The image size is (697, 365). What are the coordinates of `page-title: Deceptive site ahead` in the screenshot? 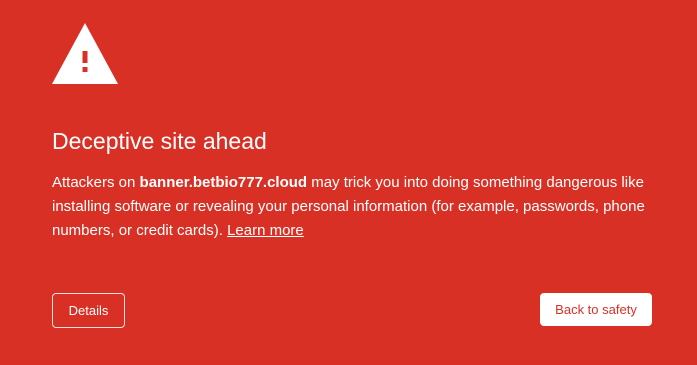 It's located at (159, 141).